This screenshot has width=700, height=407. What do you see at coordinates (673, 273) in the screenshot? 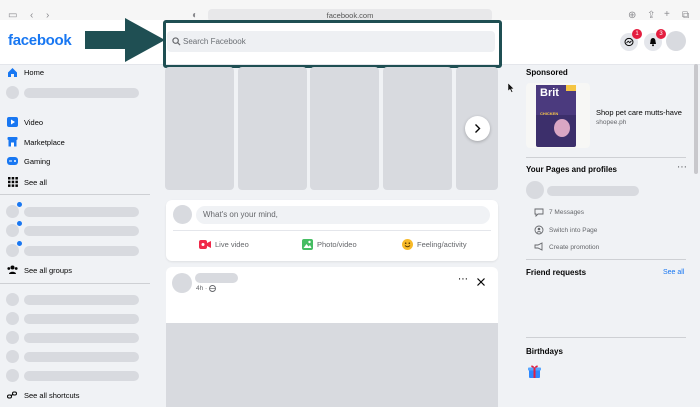
I see `friend-requests-see-all-link: See all` at bounding box center [673, 273].